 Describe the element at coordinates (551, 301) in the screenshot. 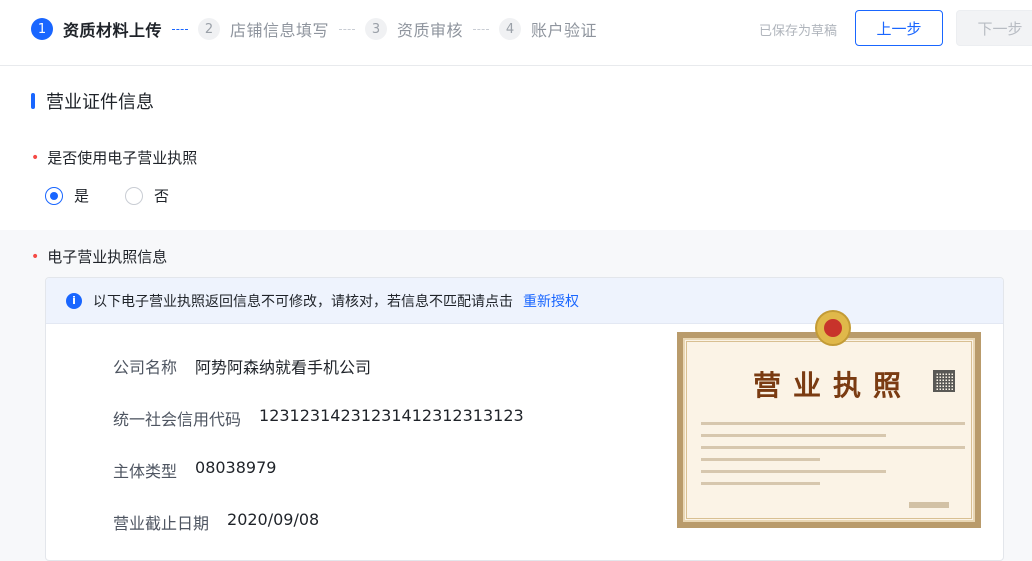

I see `reauthorize-link: 重新授权` at that location.